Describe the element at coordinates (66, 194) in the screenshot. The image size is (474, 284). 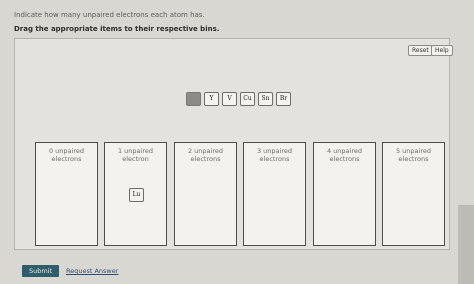
I see `bin-0-unpaired: 0 unpaired electrons` at that location.